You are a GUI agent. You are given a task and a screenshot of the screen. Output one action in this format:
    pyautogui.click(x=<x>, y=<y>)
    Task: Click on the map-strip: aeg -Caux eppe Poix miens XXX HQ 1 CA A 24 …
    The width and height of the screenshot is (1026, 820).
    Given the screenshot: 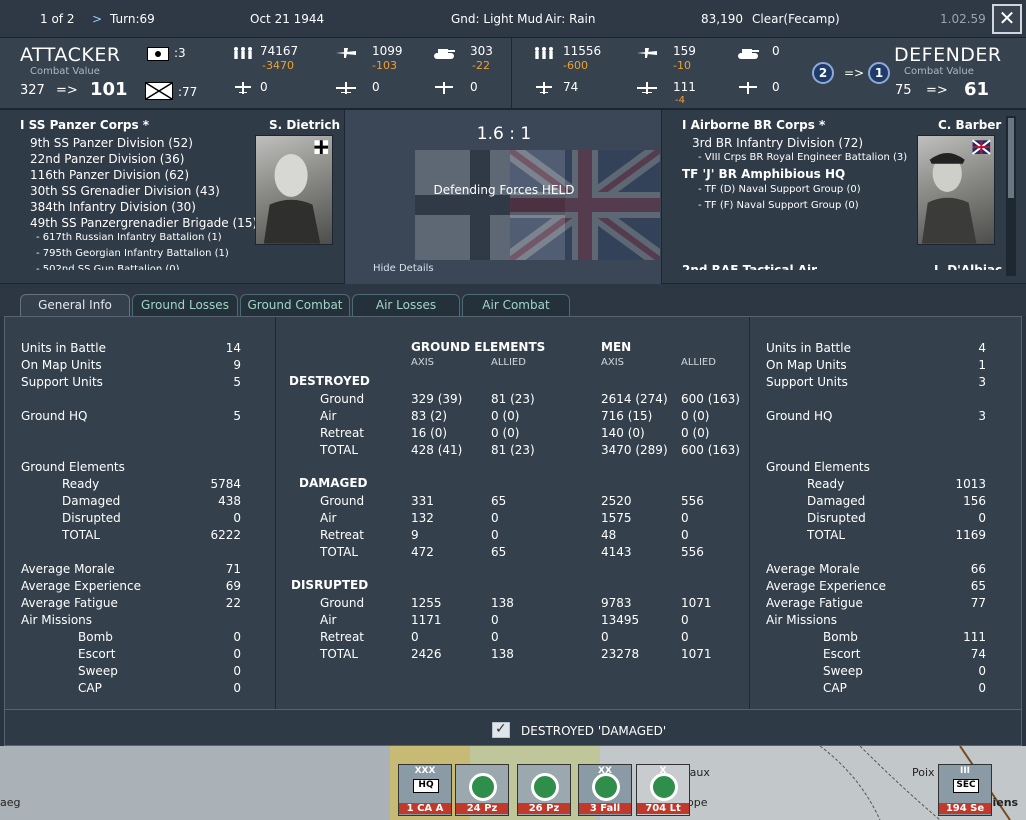 What is the action you would take?
    pyautogui.click(x=513, y=783)
    